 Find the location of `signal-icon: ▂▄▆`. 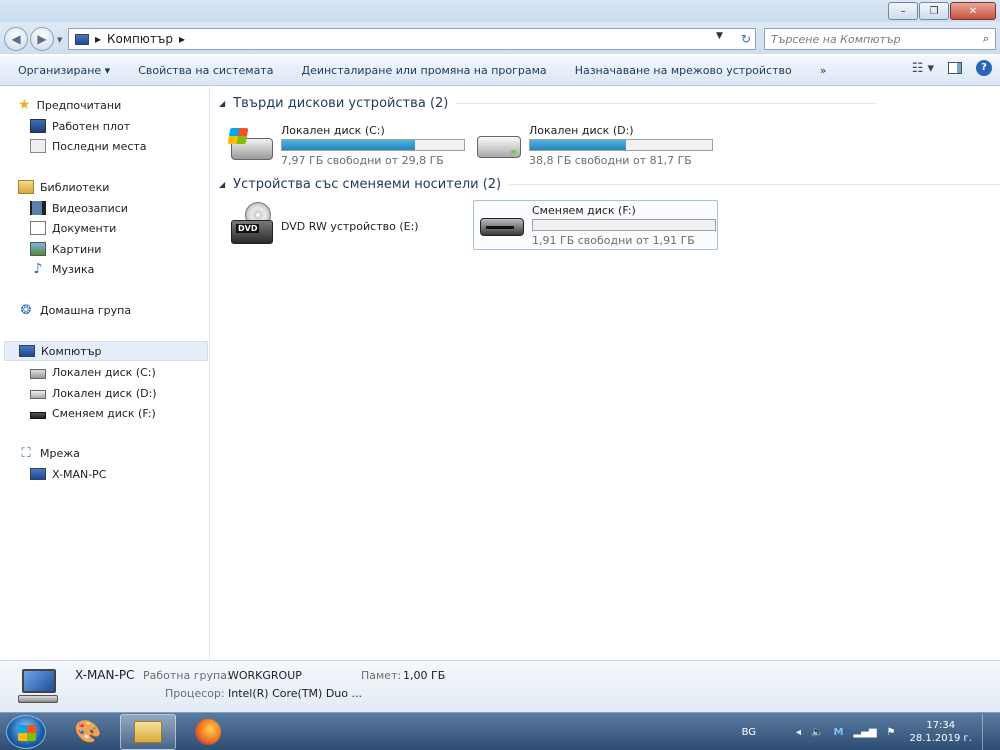

signal-icon: ▂▄▆ is located at coordinates (864, 732).